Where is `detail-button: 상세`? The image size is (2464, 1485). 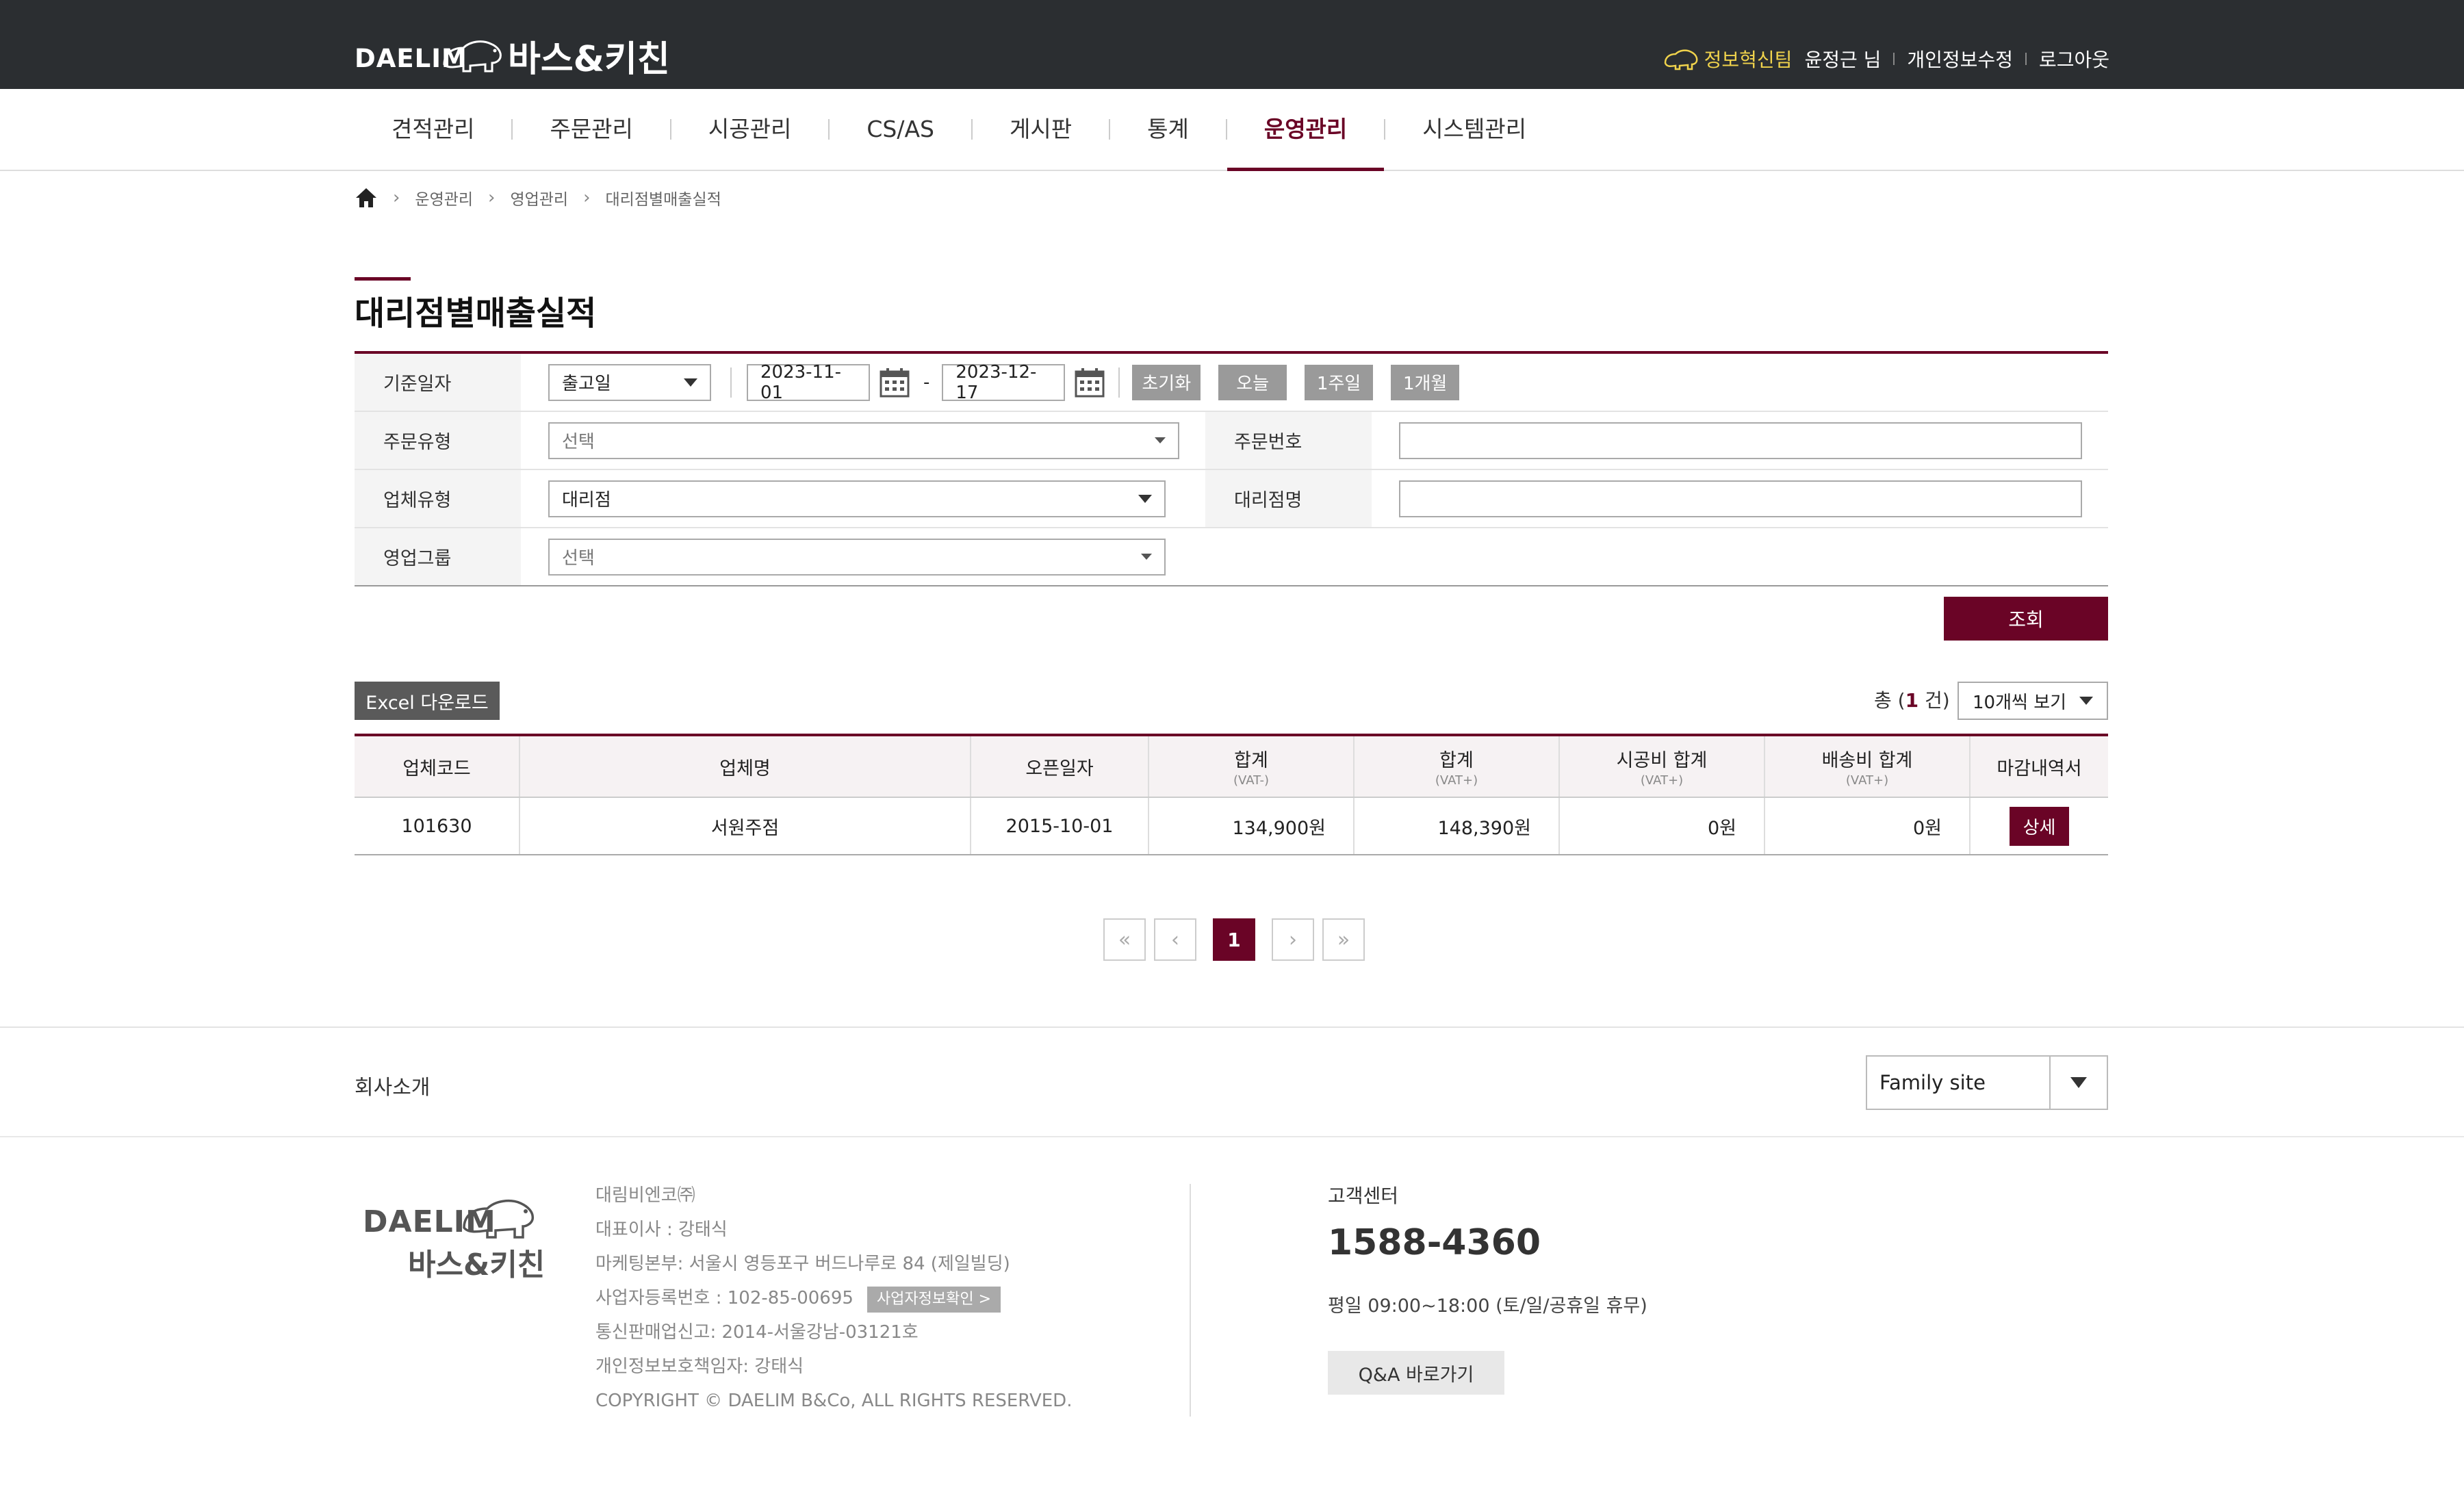
detail-button: 상세 is located at coordinates (2039, 826).